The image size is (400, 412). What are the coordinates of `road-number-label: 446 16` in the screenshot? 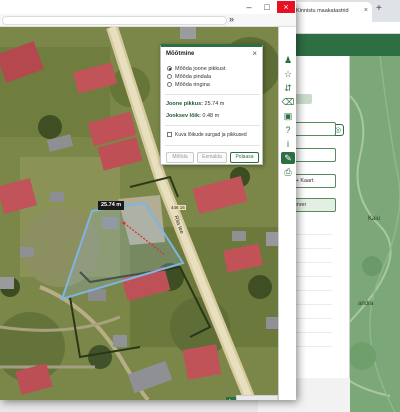 It's located at (178, 207).